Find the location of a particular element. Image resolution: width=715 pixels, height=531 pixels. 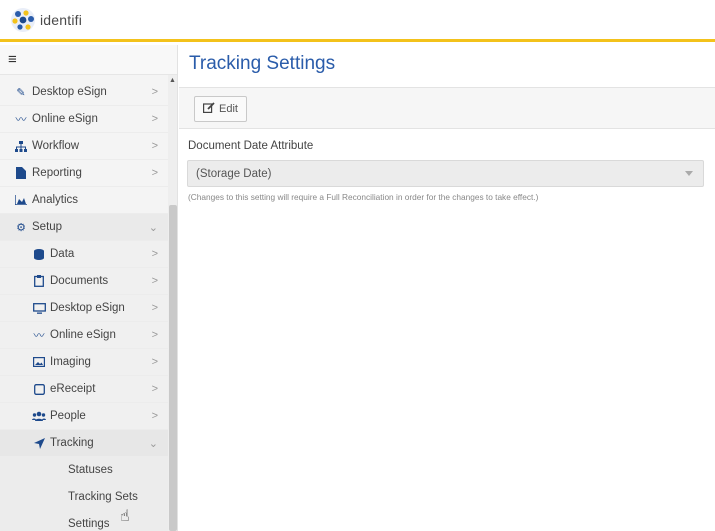

sidebar-item-tracking-sets: Tracking Sets is located at coordinates (84, 497).